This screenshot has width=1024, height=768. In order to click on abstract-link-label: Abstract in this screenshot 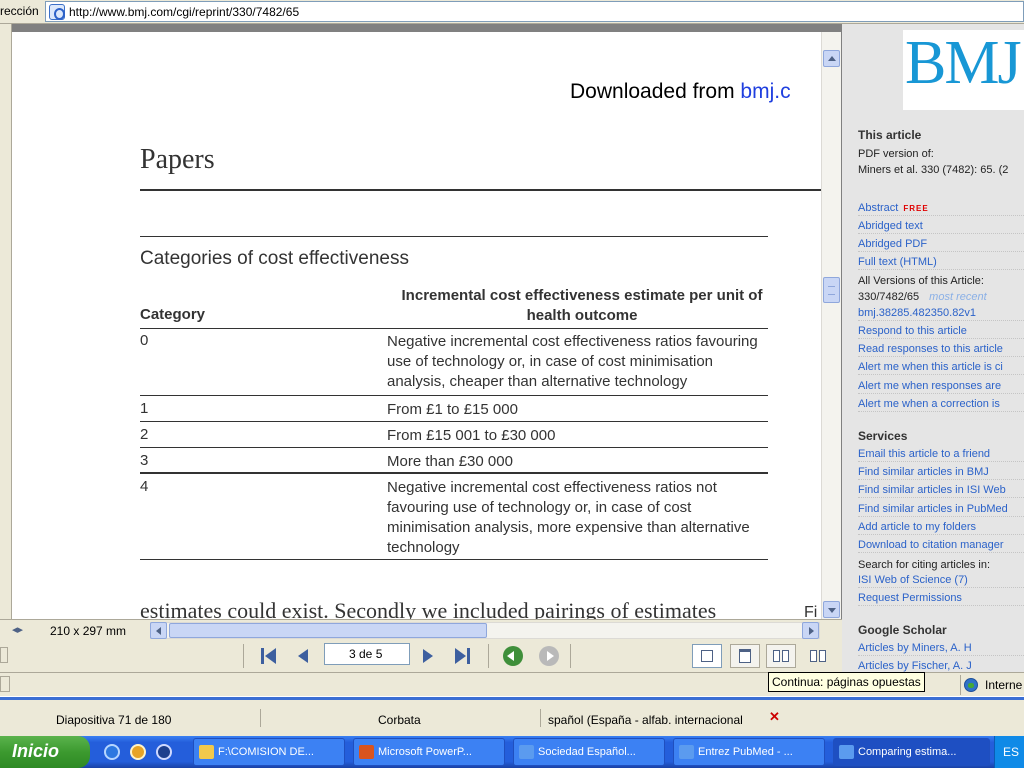, I will do `click(878, 208)`.